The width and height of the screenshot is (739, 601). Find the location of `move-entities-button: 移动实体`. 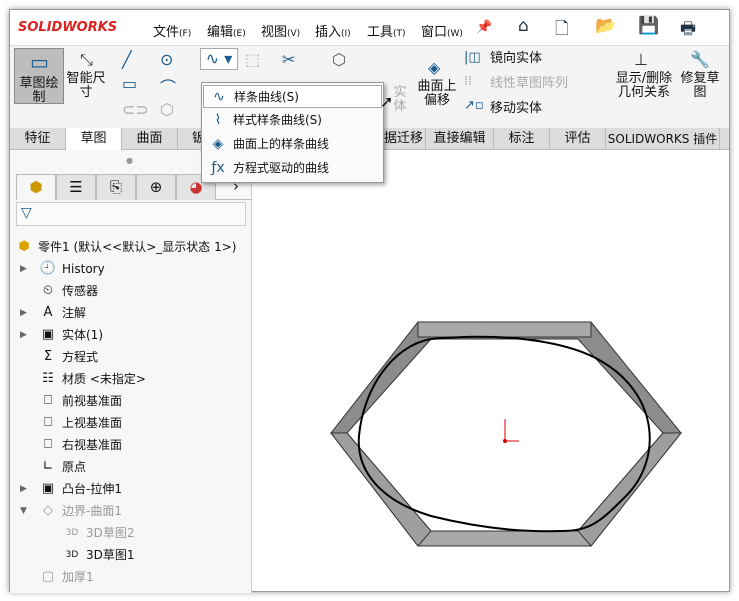

move-entities-button: 移动实体 is located at coordinates (516, 109).